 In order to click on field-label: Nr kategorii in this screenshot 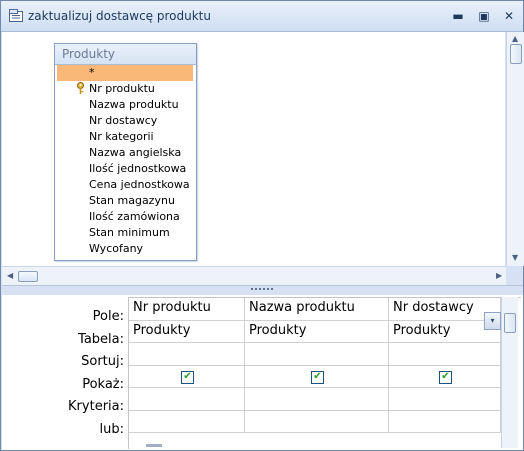, I will do `click(121, 136)`.